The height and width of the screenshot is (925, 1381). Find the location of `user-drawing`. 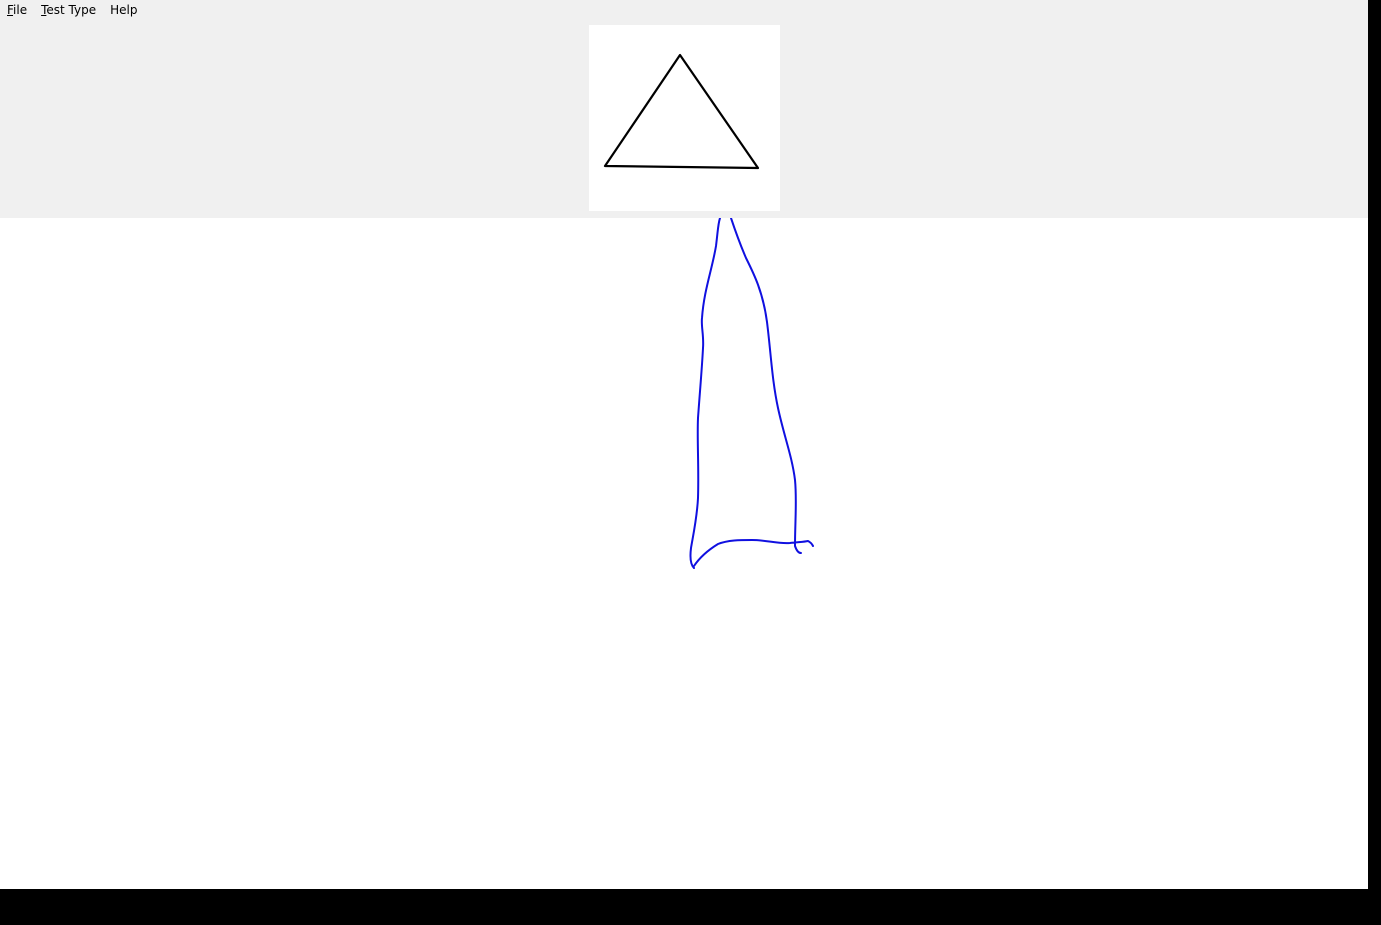

user-drawing is located at coordinates (751, 393).